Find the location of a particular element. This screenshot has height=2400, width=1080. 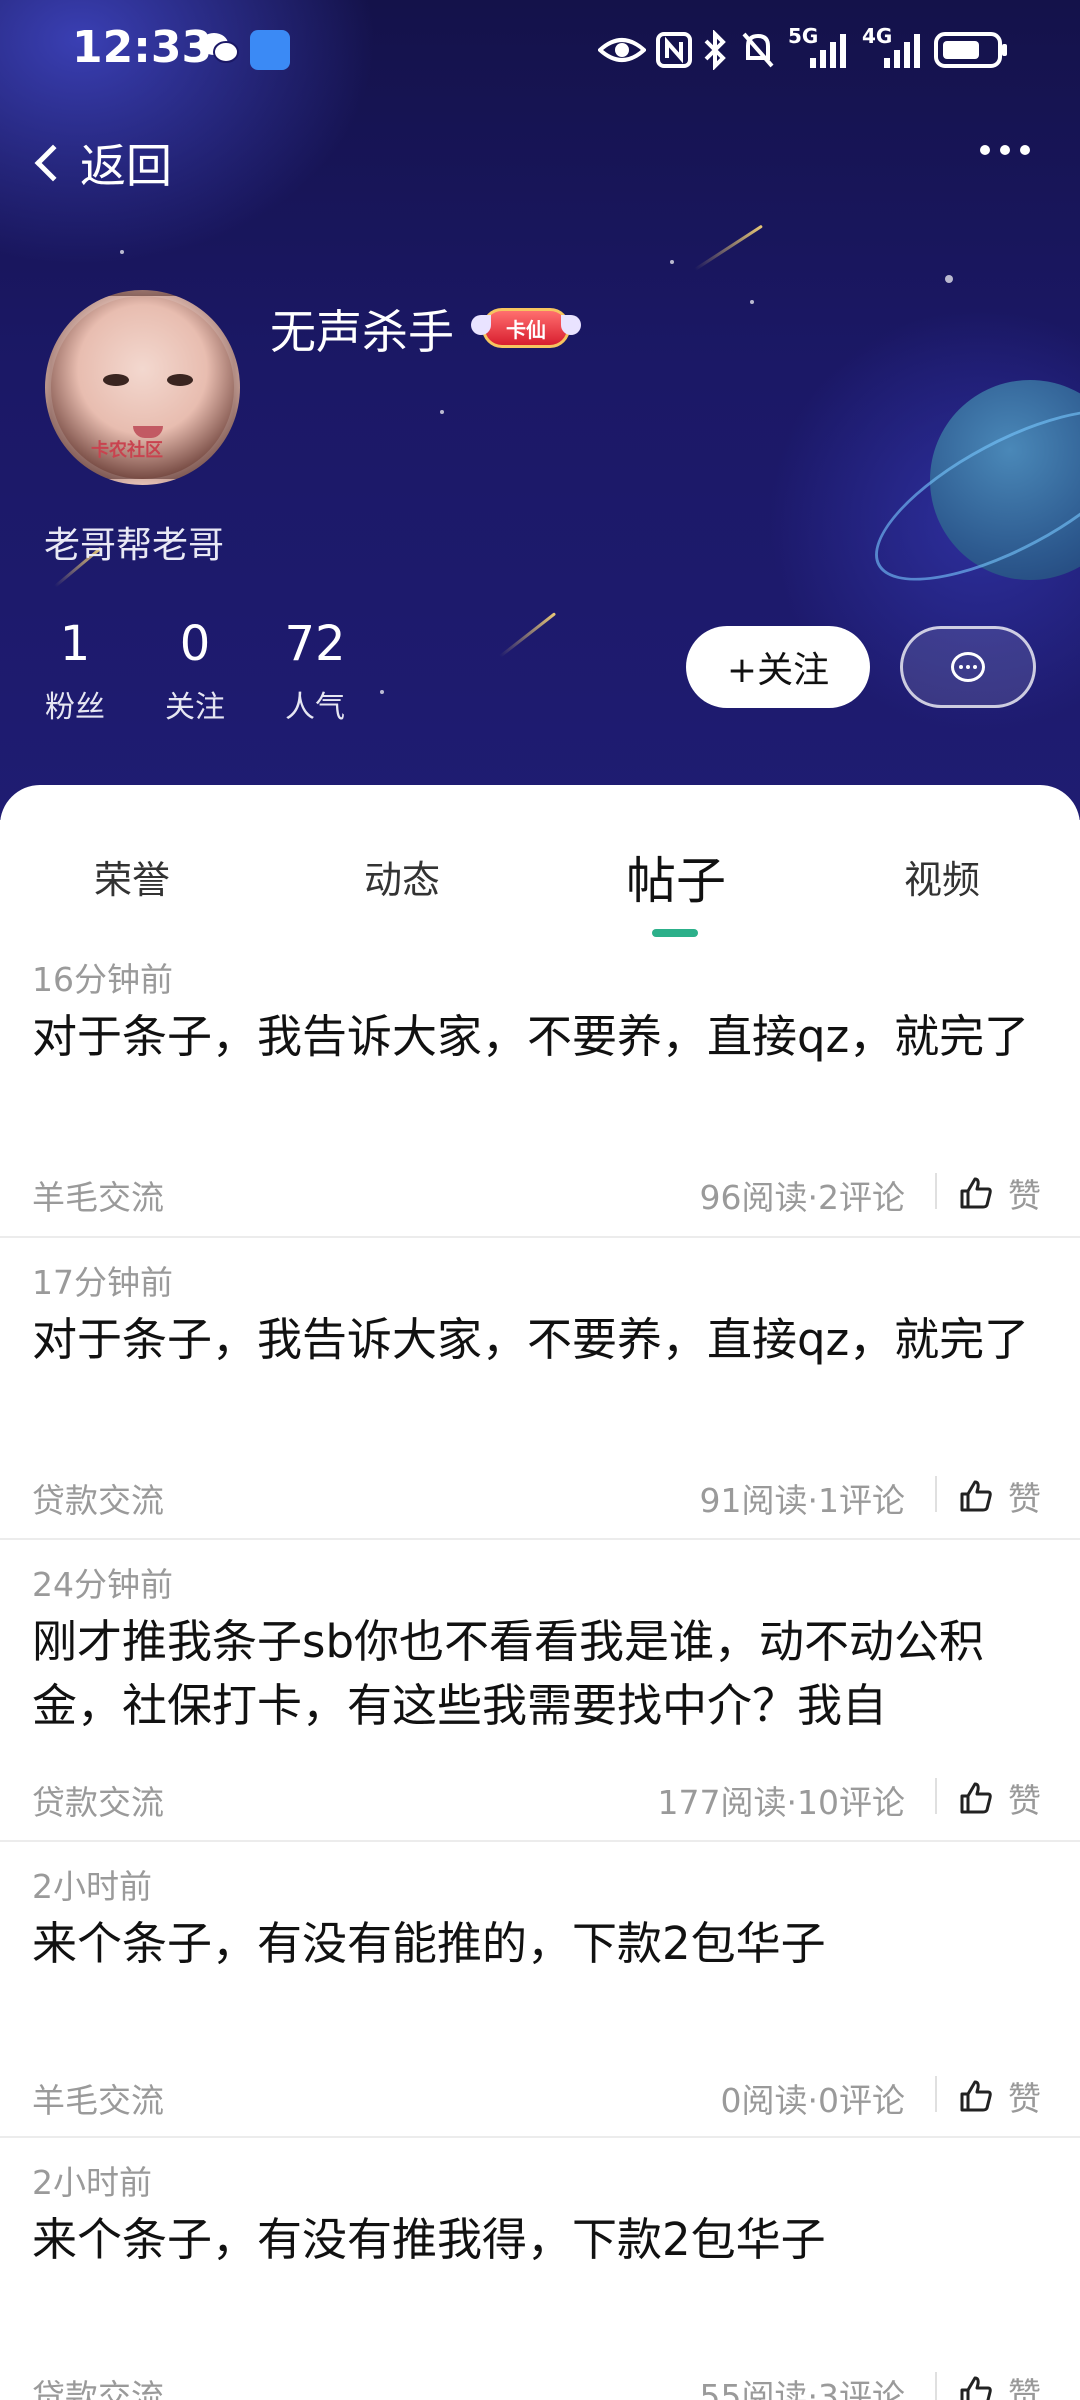

post-time: 24分钟前 is located at coordinates (102, 1584).